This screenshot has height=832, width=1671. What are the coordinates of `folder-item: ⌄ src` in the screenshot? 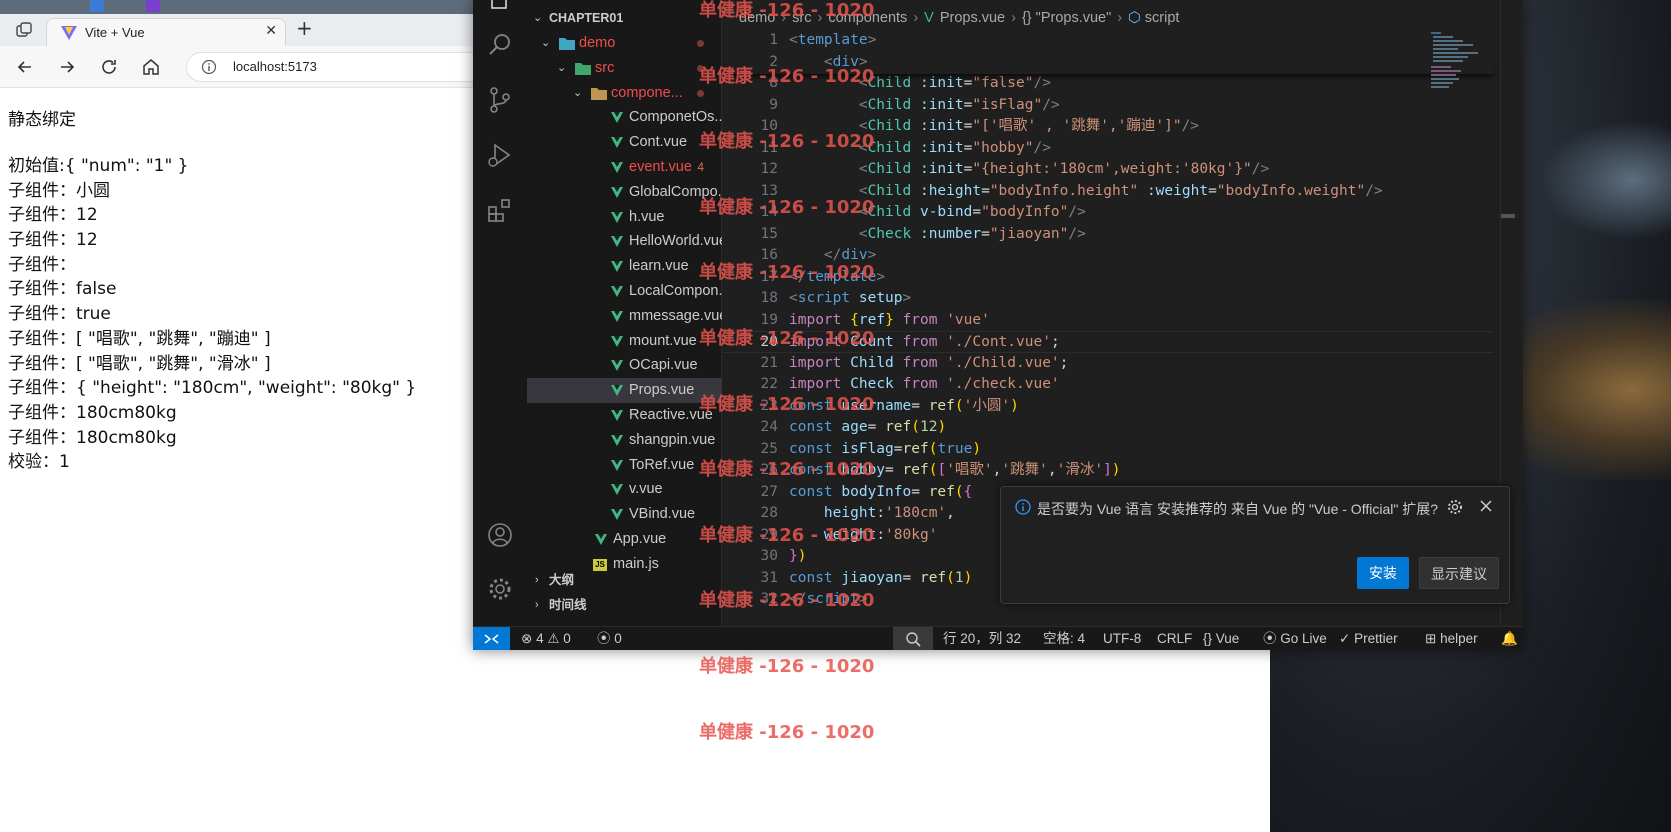 It's located at (624, 68).